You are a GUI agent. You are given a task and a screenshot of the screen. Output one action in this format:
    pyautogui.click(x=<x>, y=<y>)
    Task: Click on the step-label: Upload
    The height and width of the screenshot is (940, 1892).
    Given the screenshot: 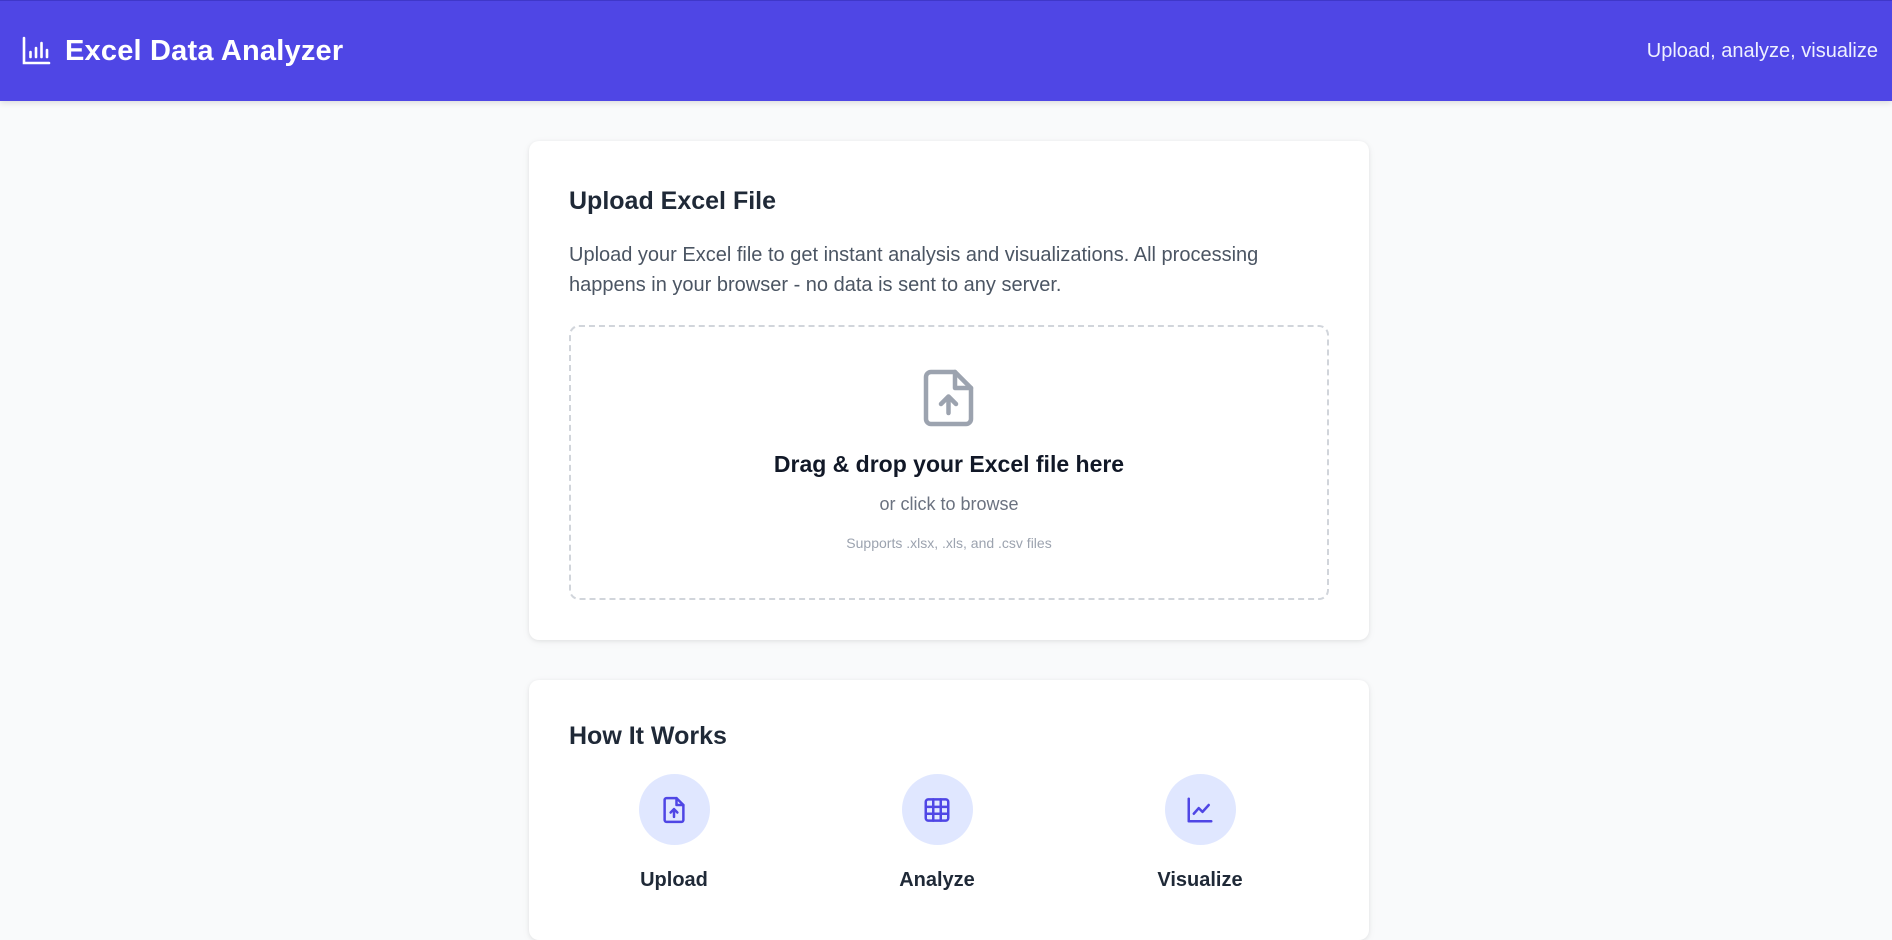 What is the action you would take?
    pyautogui.click(x=674, y=880)
    